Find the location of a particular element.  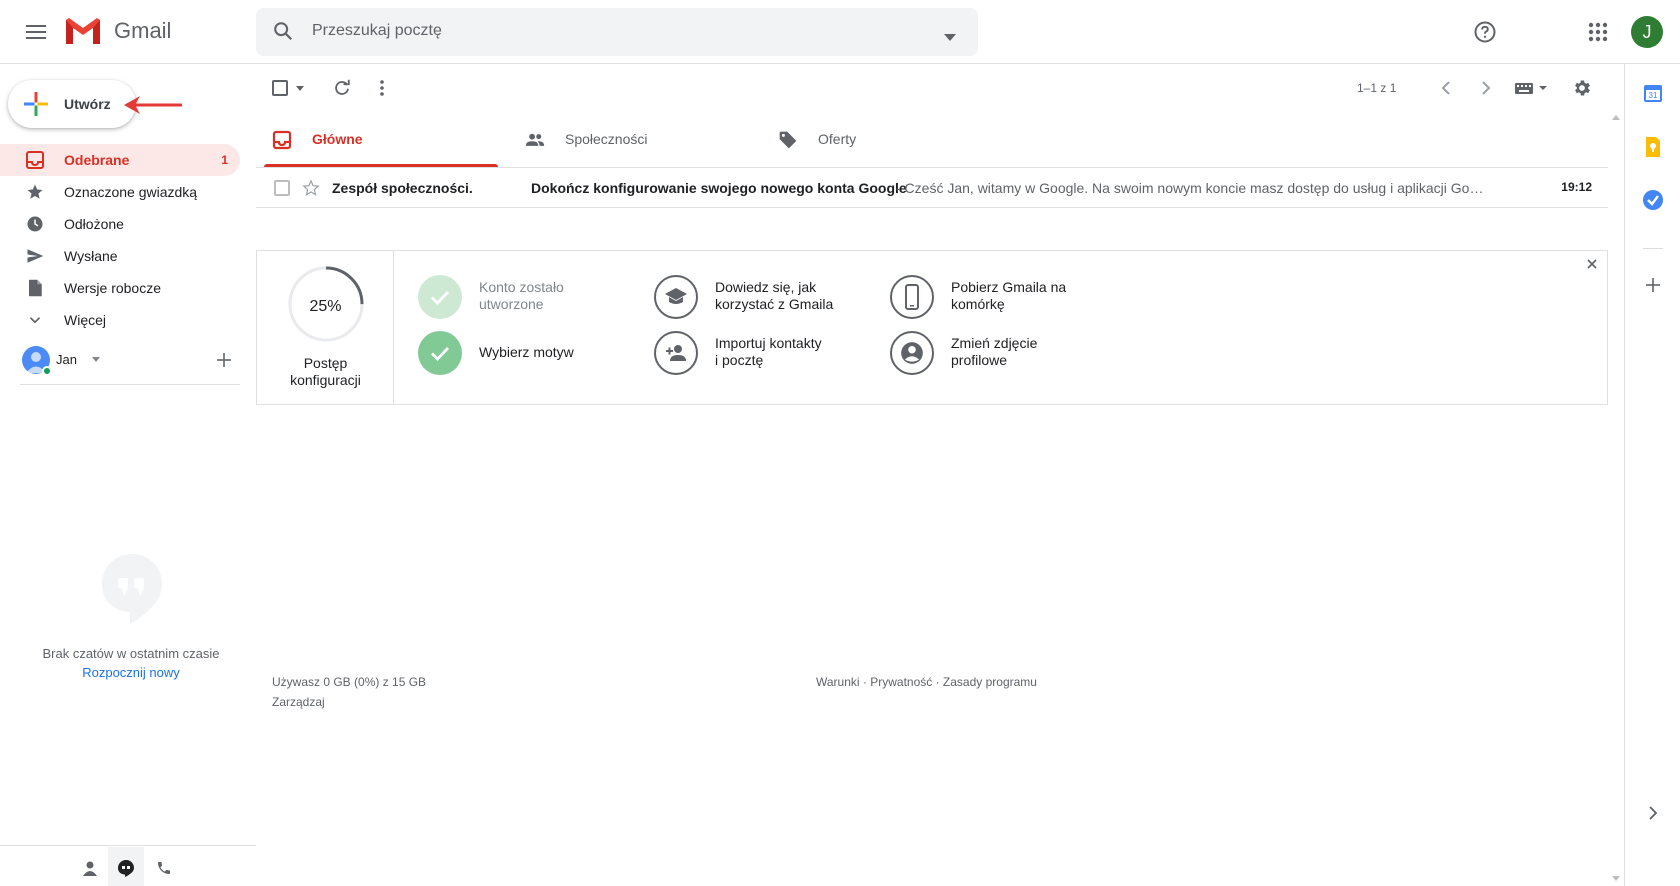

footer-links: Warunki · Prywatność · Zasady programu is located at coordinates (926, 682).